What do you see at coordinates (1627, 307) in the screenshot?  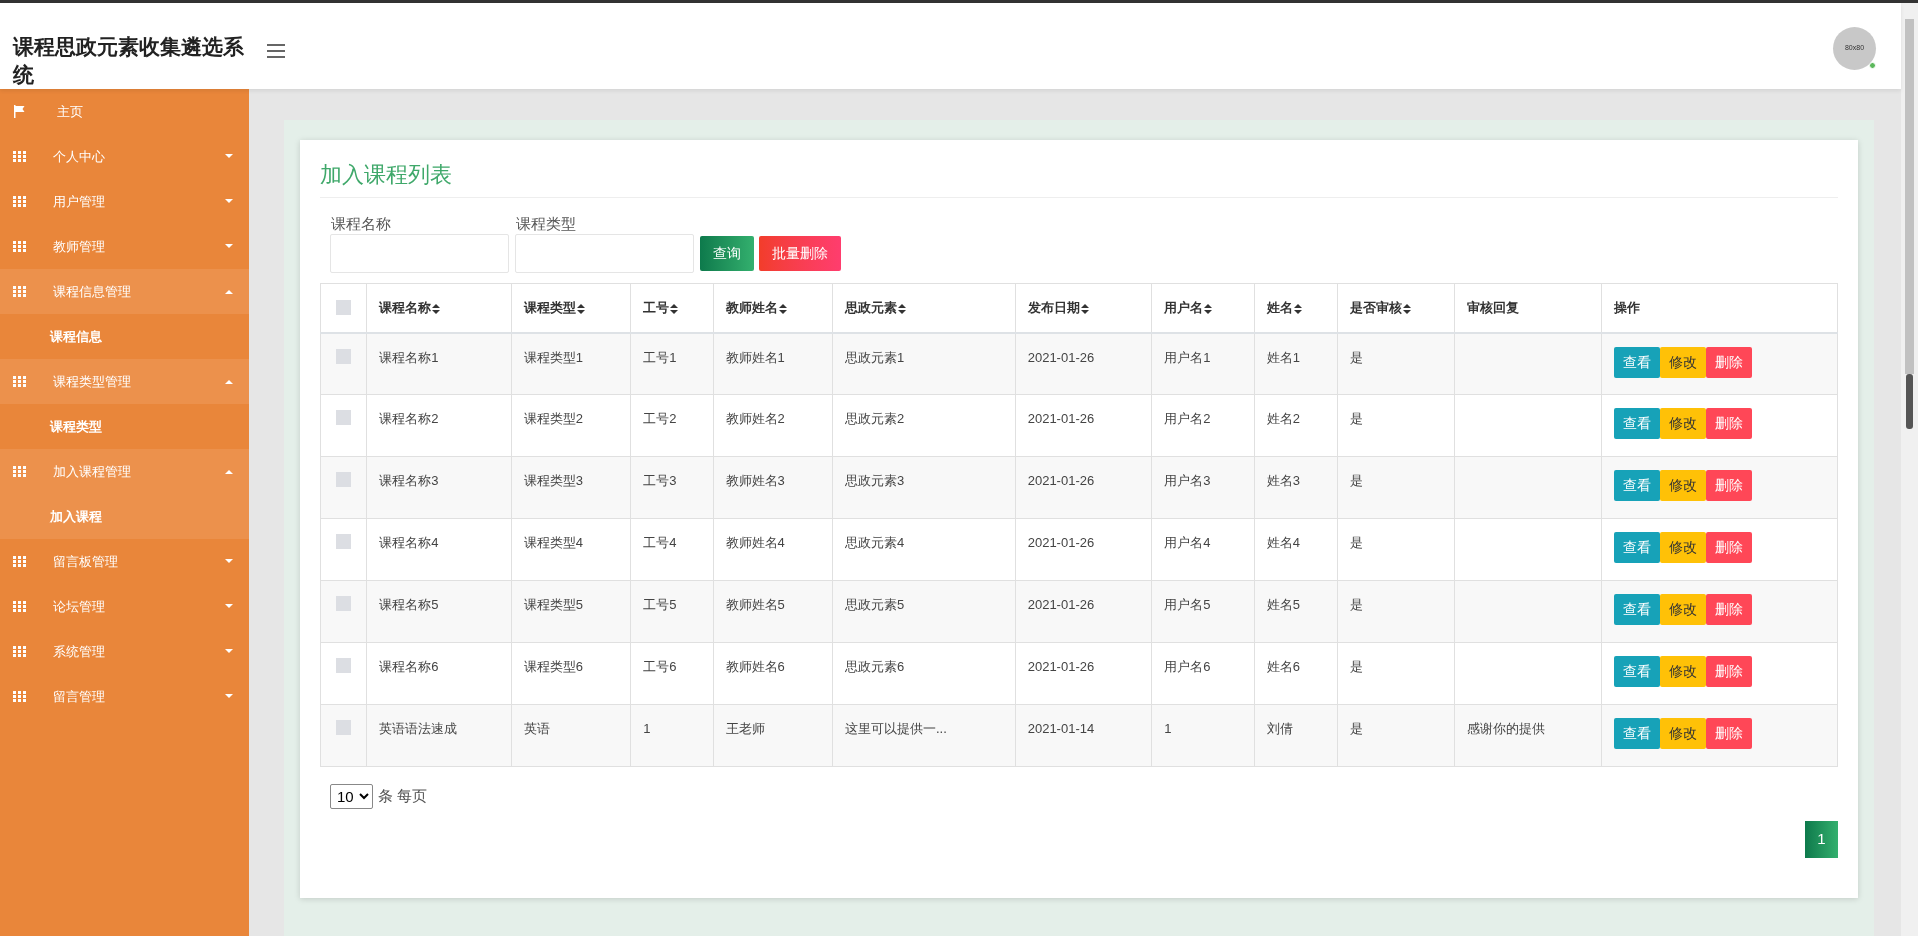 I see `column-header: 操作` at bounding box center [1627, 307].